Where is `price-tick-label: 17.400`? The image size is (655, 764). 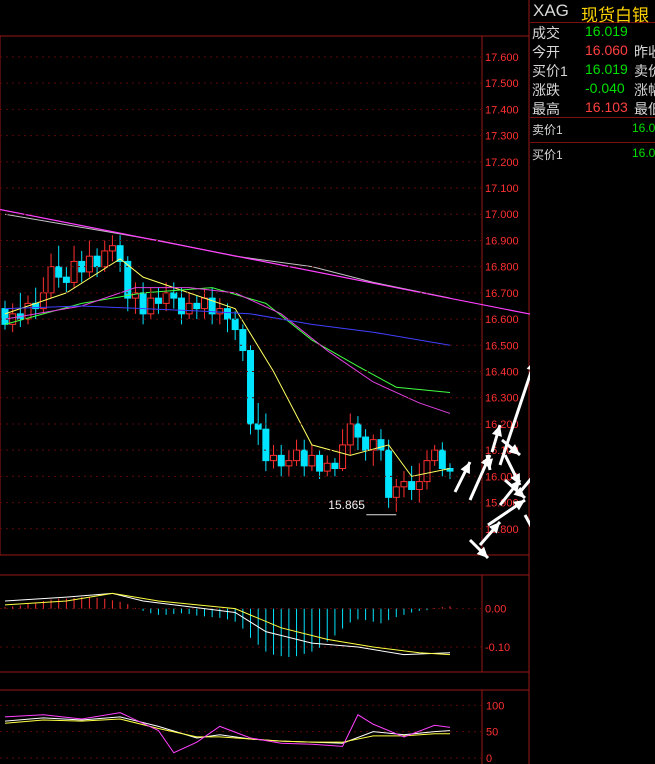 price-tick-label: 17.400 is located at coordinates (502, 110).